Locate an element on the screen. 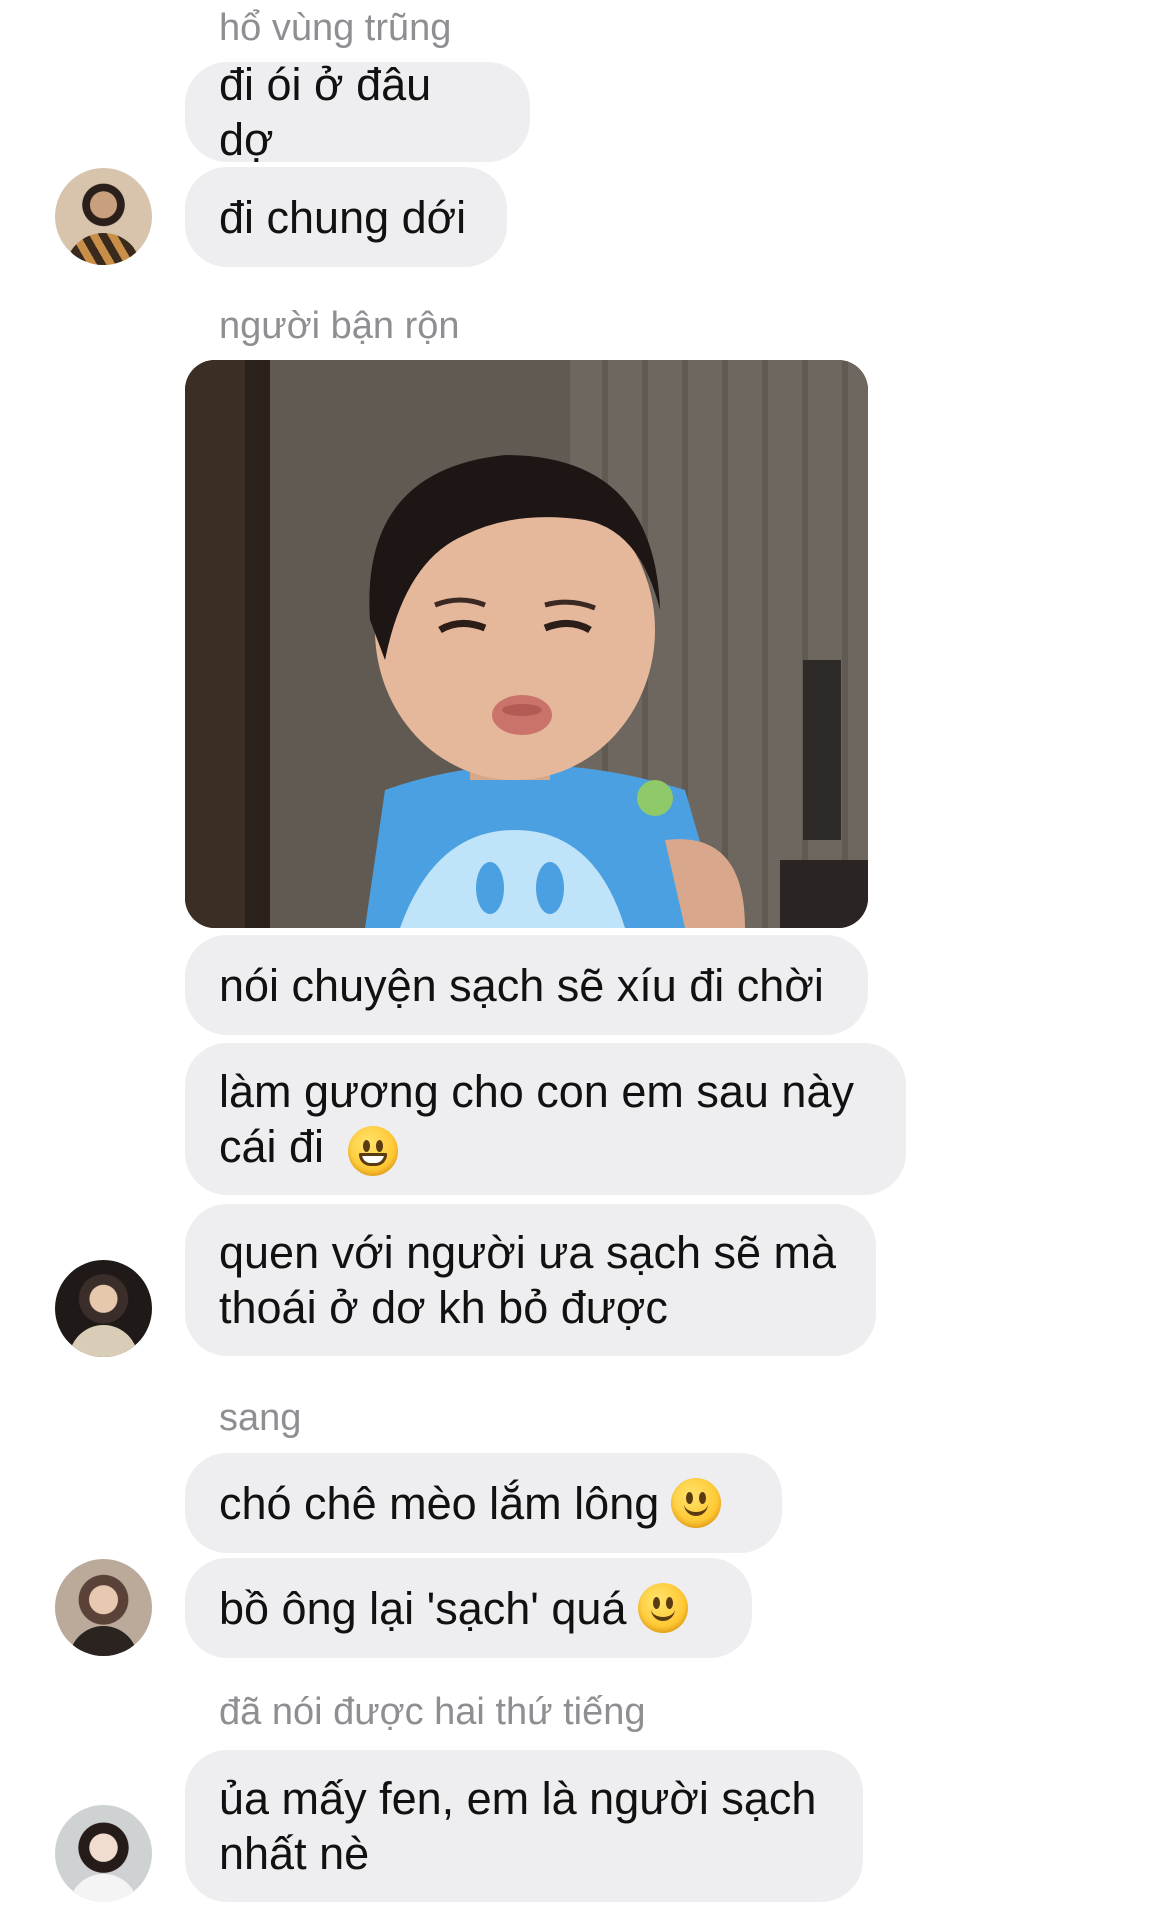 The width and height of the screenshot is (1168, 1920). message-bubble: bồ ông lại 'sạch' quá is located at coordinates (468, 1608).